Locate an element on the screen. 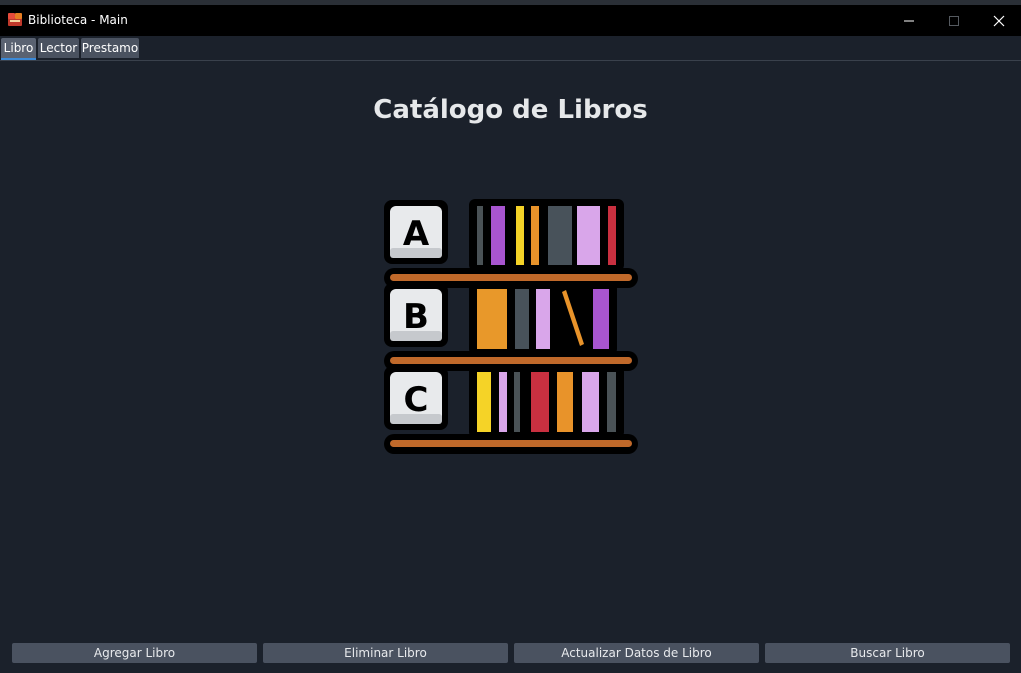 This screenshot has width=1021, height=673. maximize-icon is located at coordinates (954, 20).